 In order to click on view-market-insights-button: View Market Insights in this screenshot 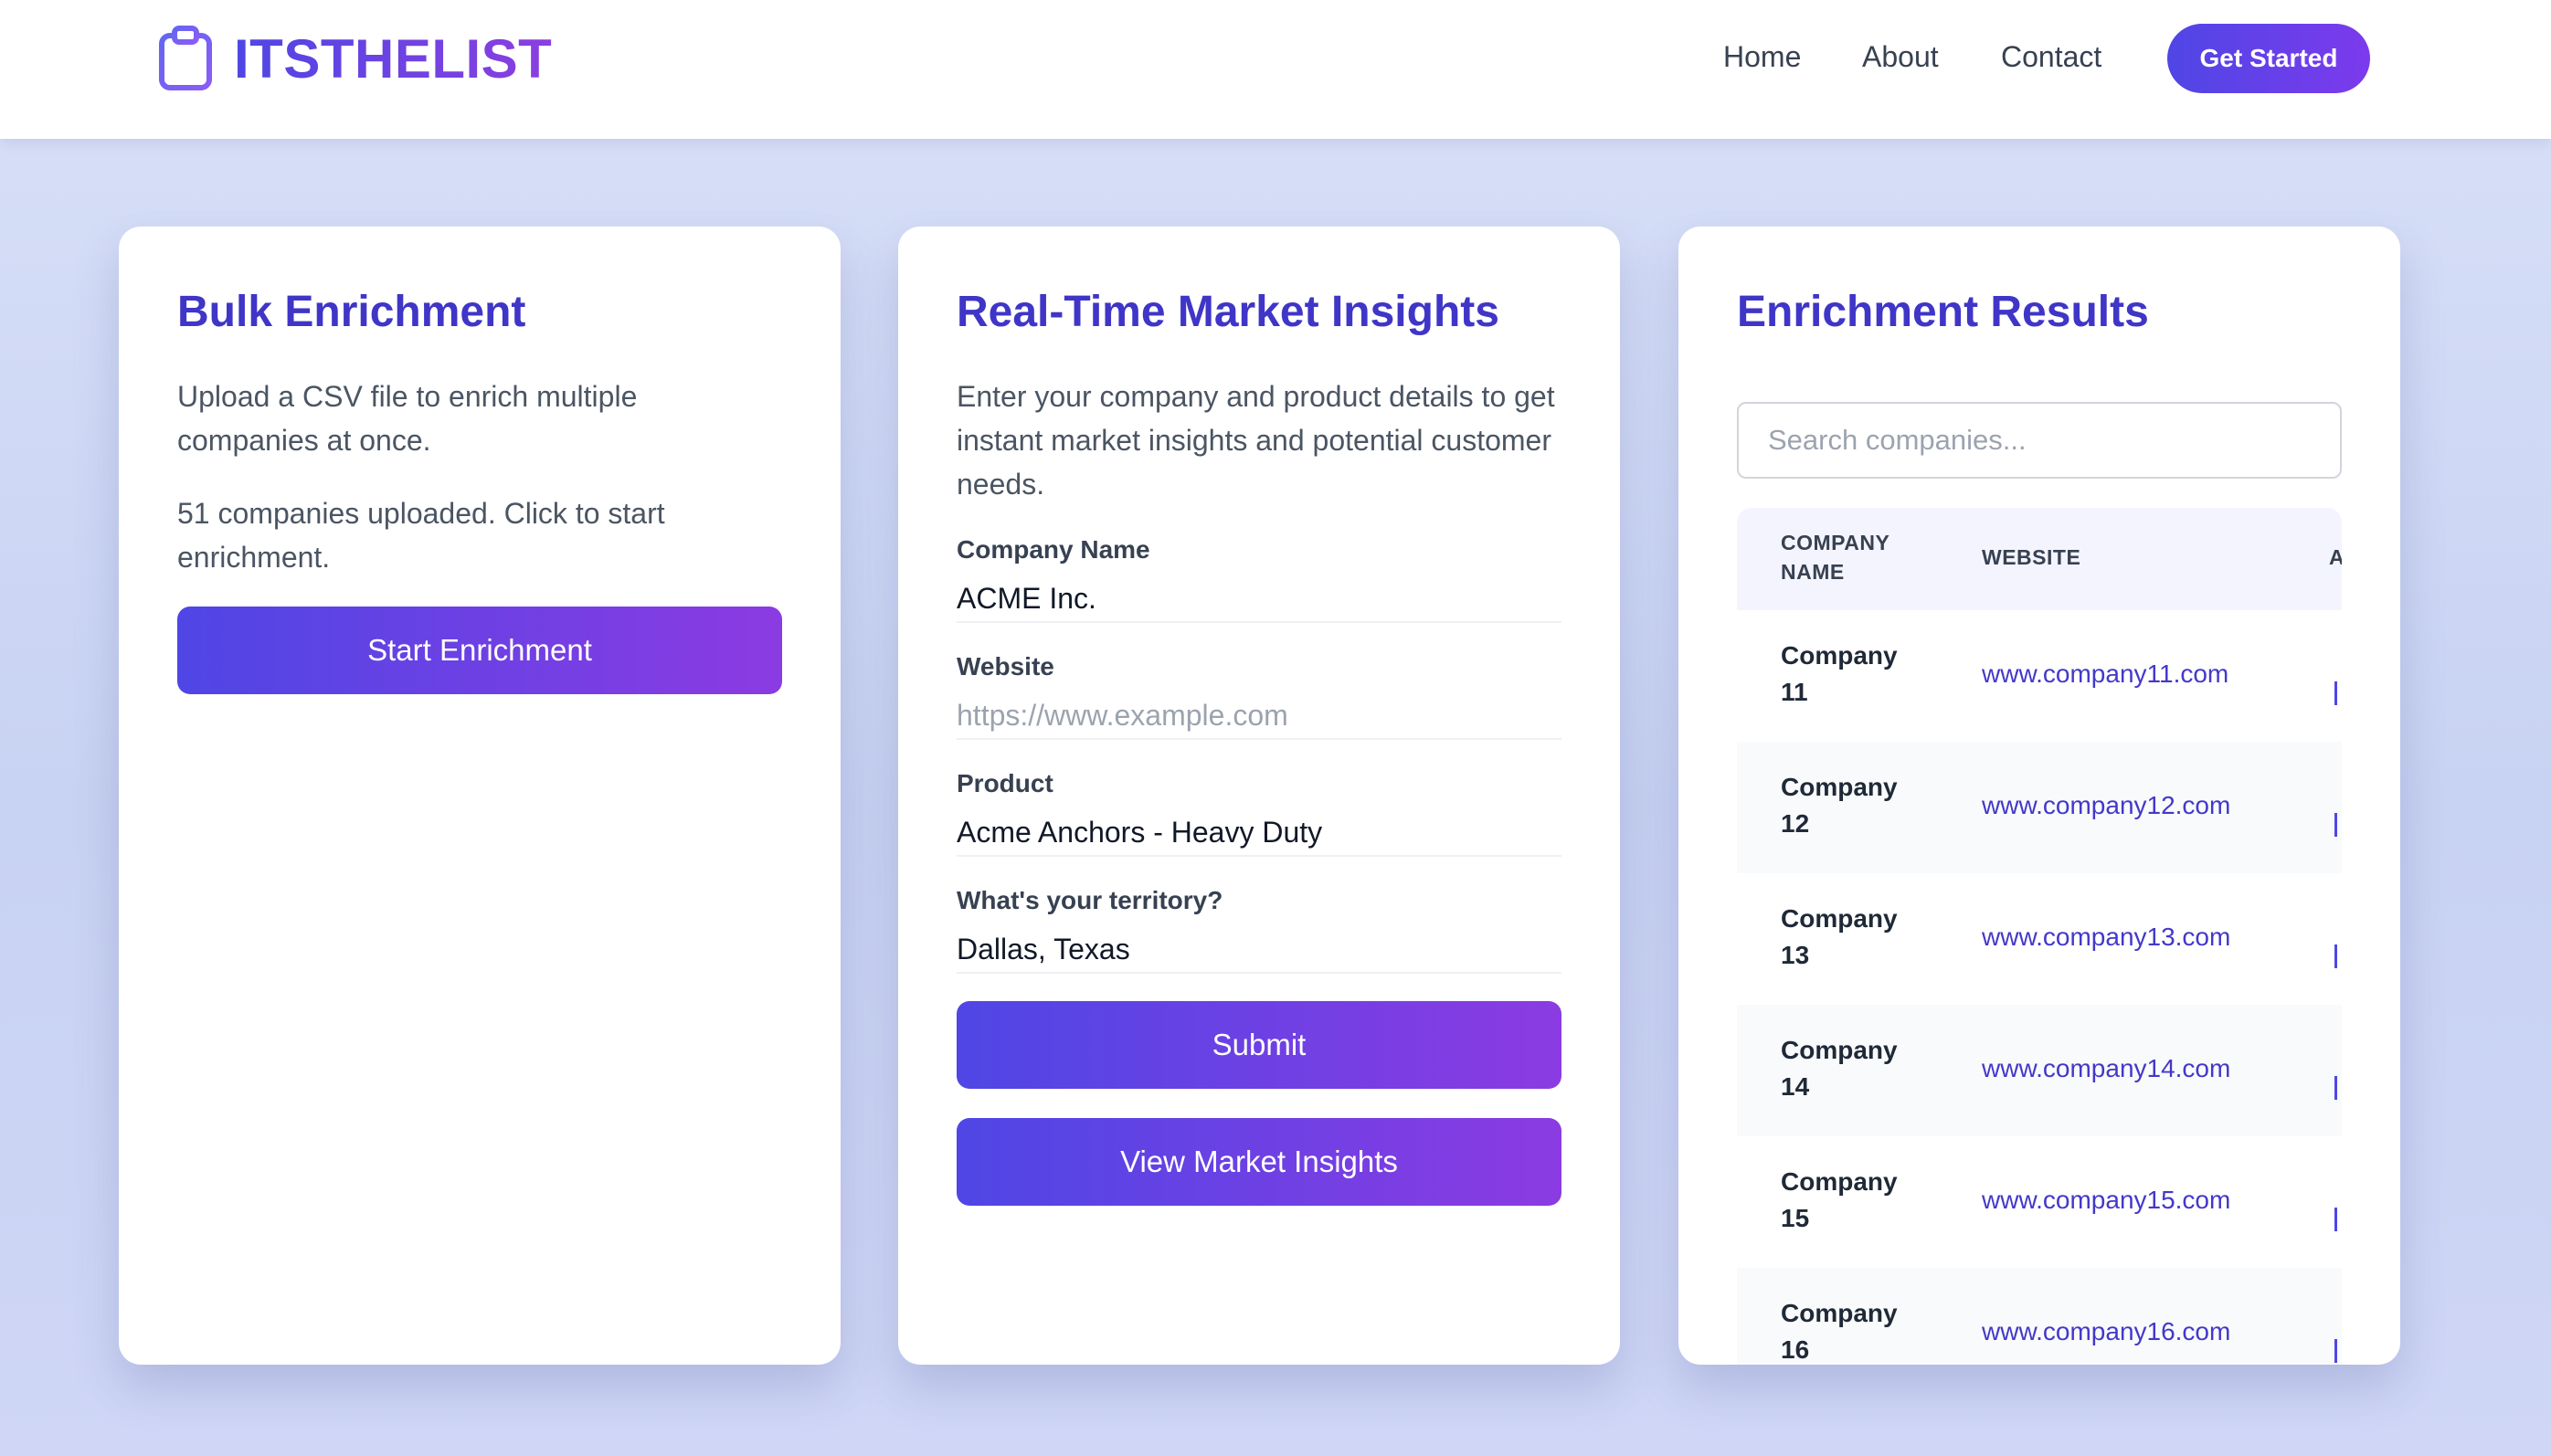, I will do `click(1259, 1162)`.